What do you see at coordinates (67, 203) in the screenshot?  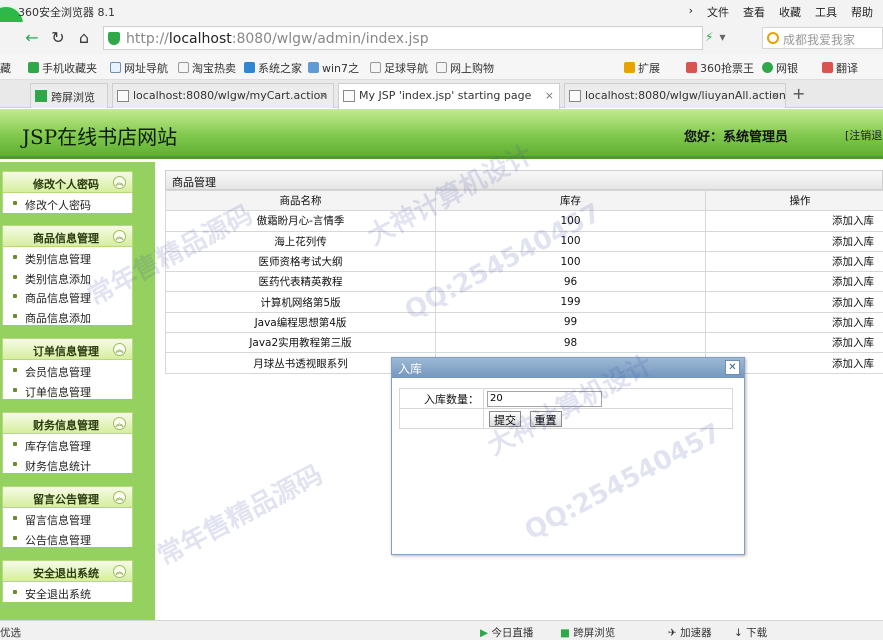 I see `sidebar-item-change-password: 修改个人密码` at bounding box center [67, 203].